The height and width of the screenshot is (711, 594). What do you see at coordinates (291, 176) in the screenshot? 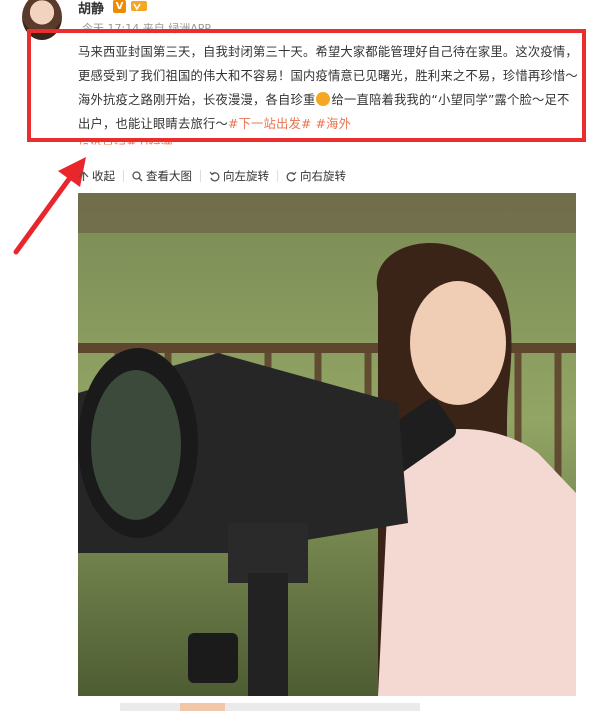
I see `rotate-right-icon` at bounding box center [291, 176].